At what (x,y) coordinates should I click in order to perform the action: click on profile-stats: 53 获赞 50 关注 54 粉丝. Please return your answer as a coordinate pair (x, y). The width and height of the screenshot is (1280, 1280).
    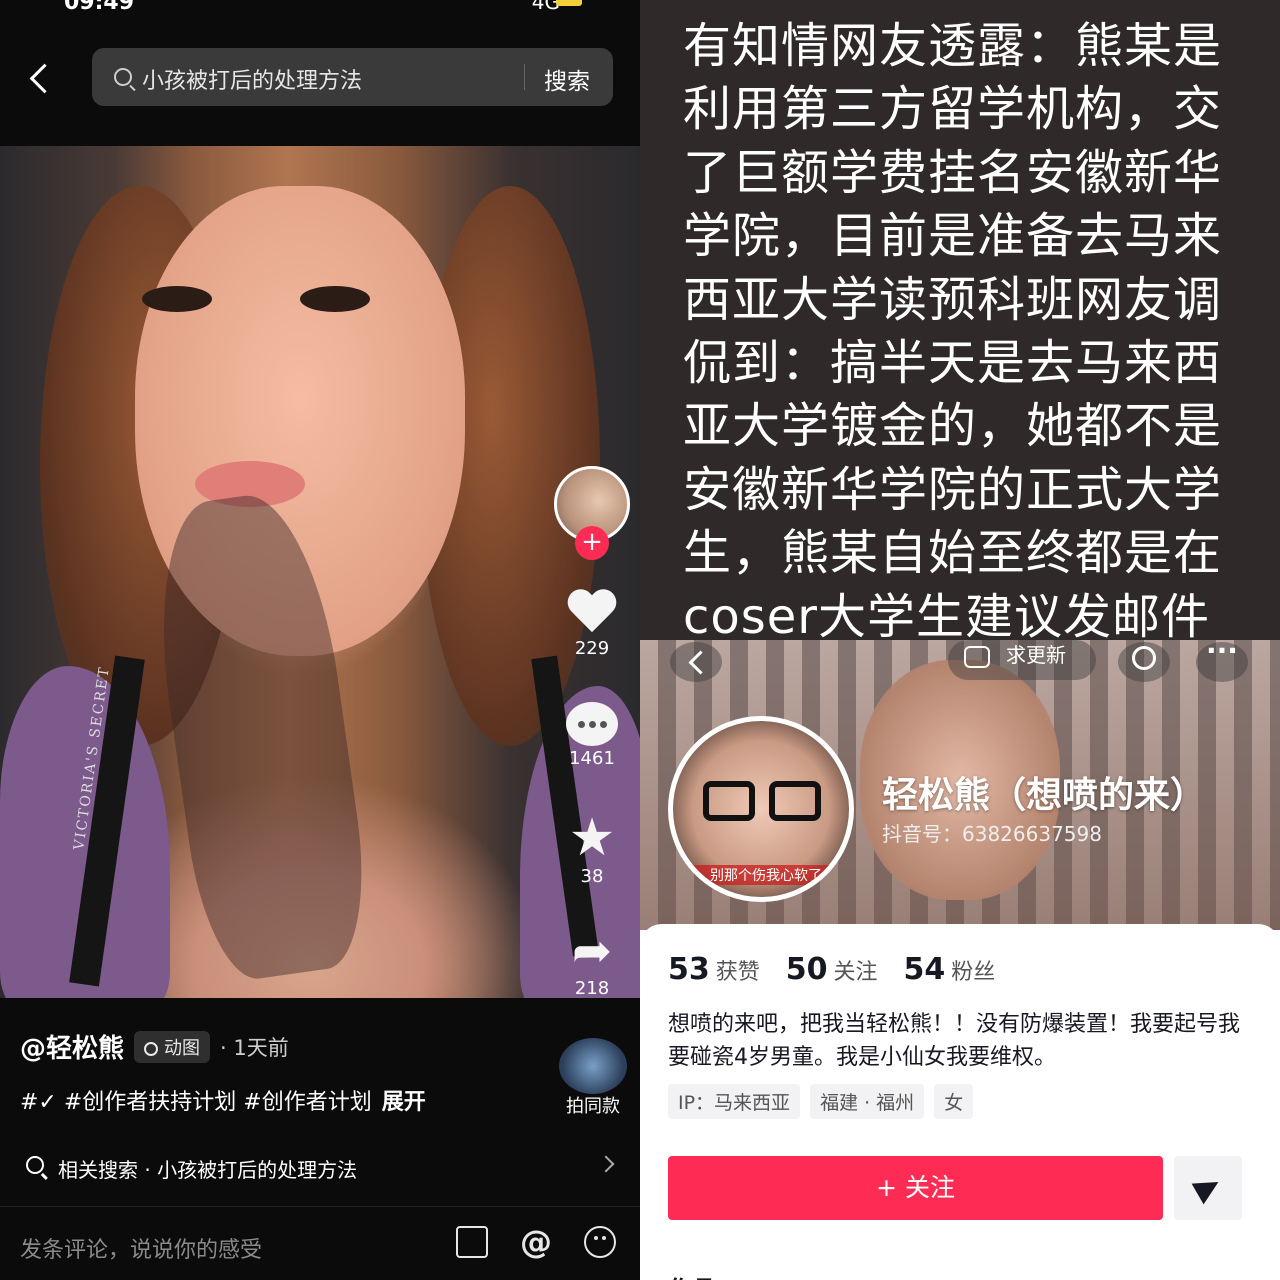
    Looking at the image, I should click on (831, 969).